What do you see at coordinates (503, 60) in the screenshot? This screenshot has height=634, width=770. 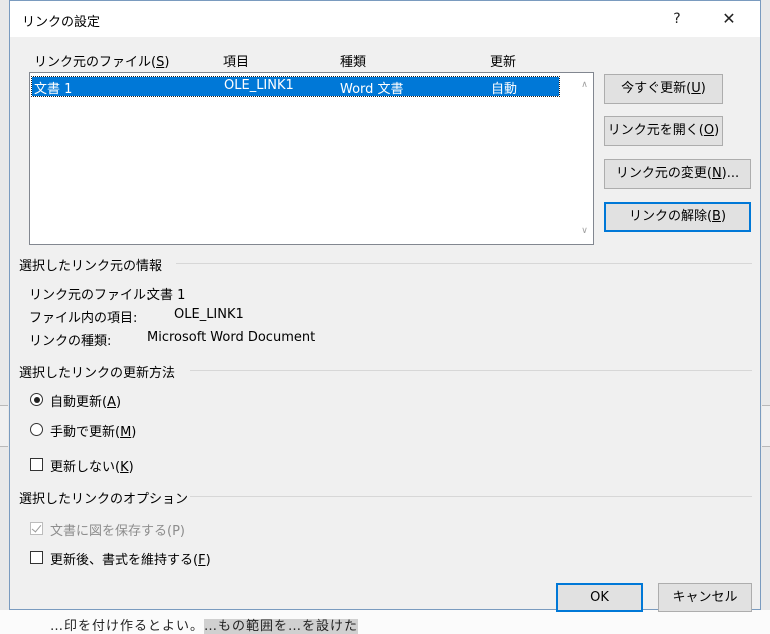 I see `column-header-update: 更新` at bounding box center [503, 60].